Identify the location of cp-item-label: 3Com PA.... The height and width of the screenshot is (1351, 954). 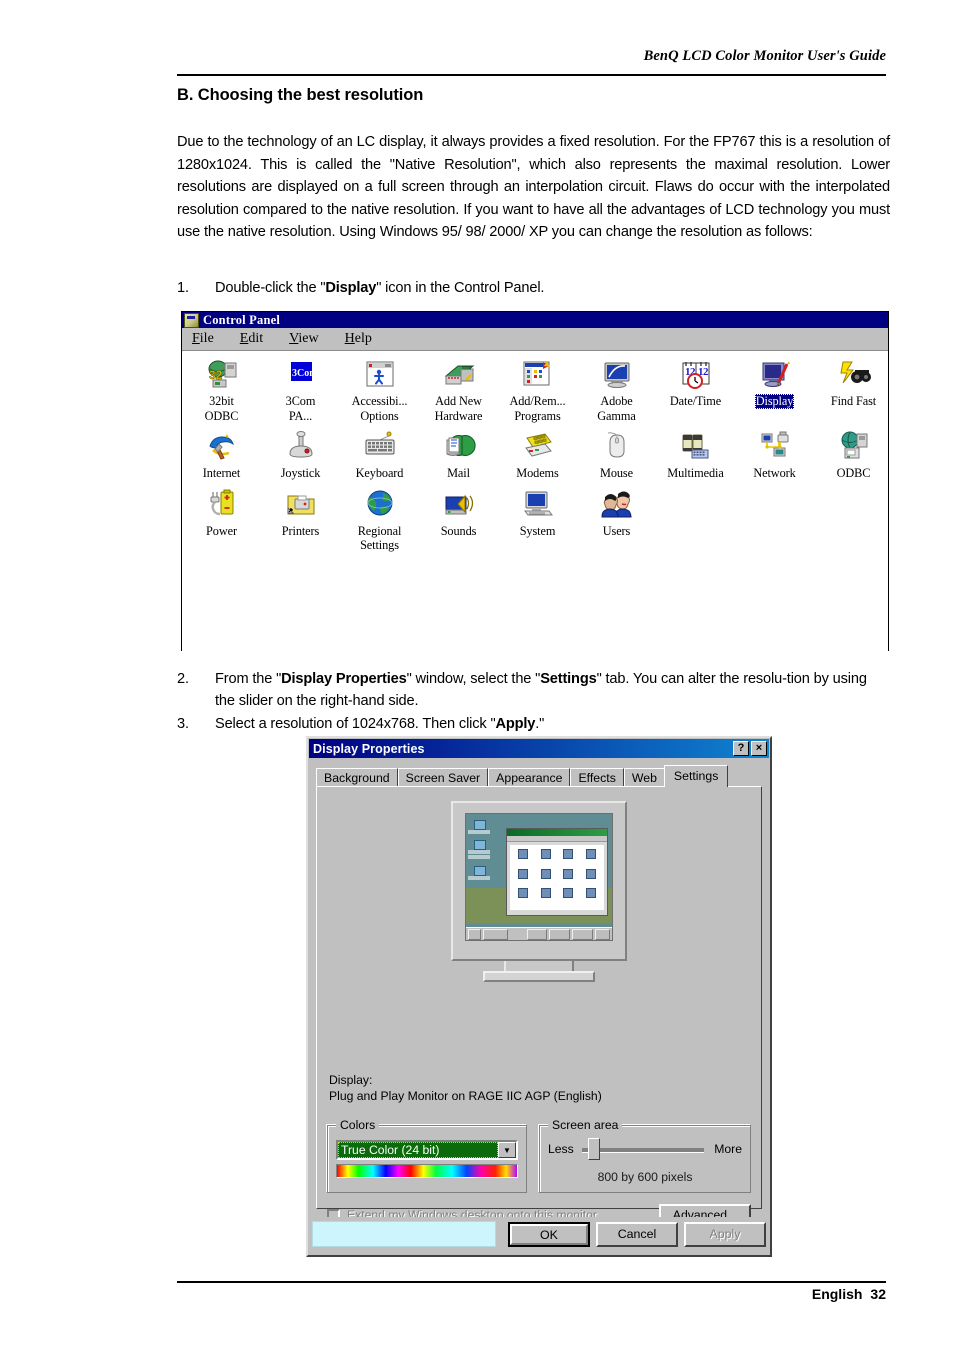
(300, 408).